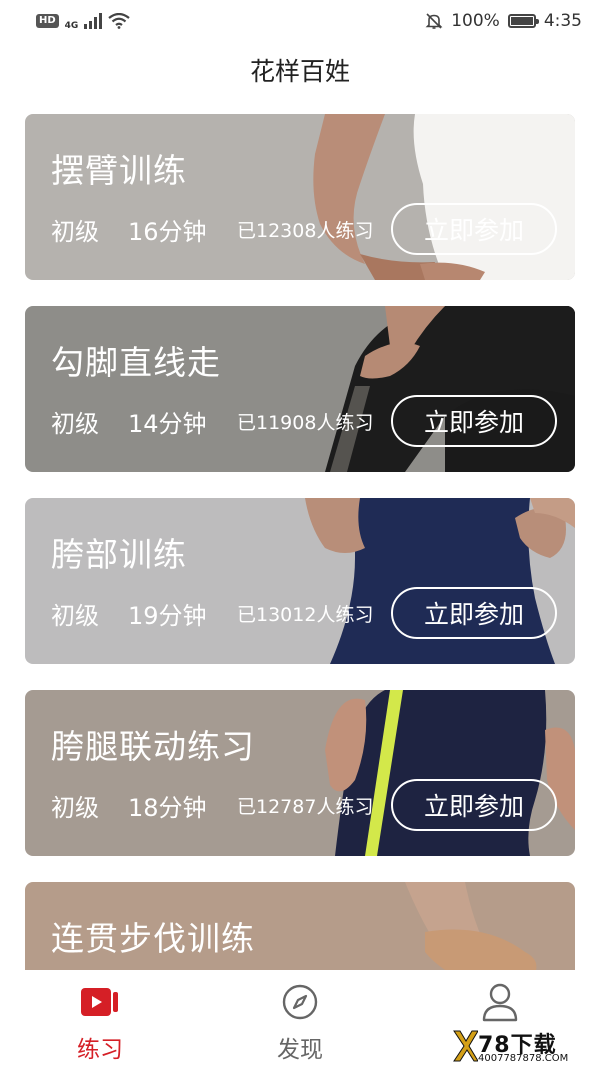 The height and width of the screenshot is (1067, 600). What do you see at coordinates (119, 170) in the screenshot?
I see `course-title: 摆臂训练` at bounding box center [119, 170].